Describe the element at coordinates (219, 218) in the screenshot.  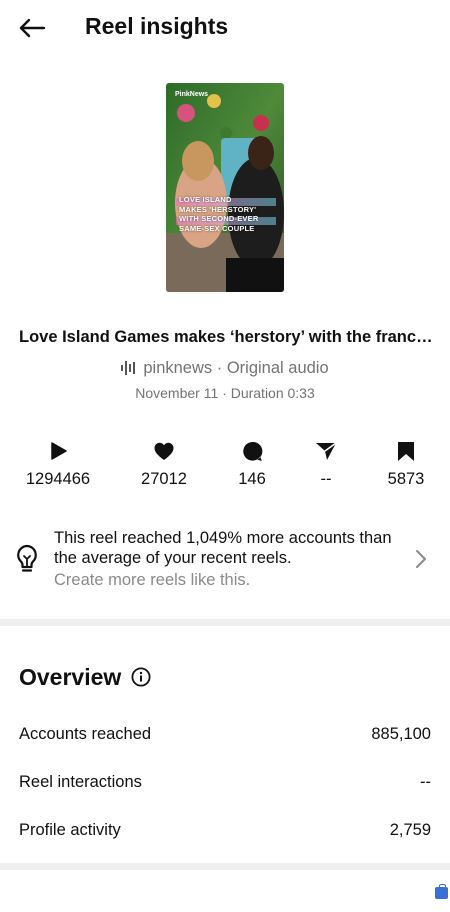
I see `thumbnail-caption-line: WITH SECOND-EVER` at that location.